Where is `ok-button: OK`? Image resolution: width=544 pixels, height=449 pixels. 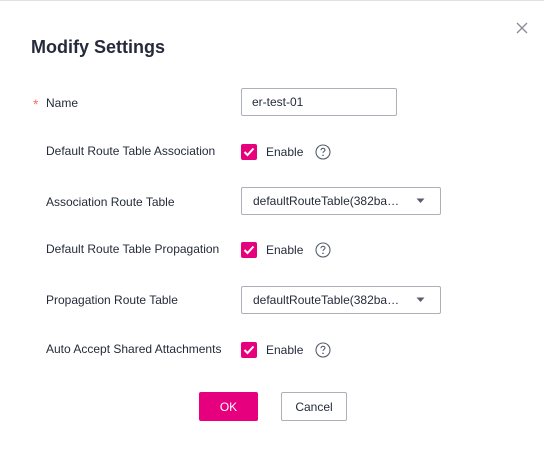 ok-button: OK is located at coordinates (228, 406).